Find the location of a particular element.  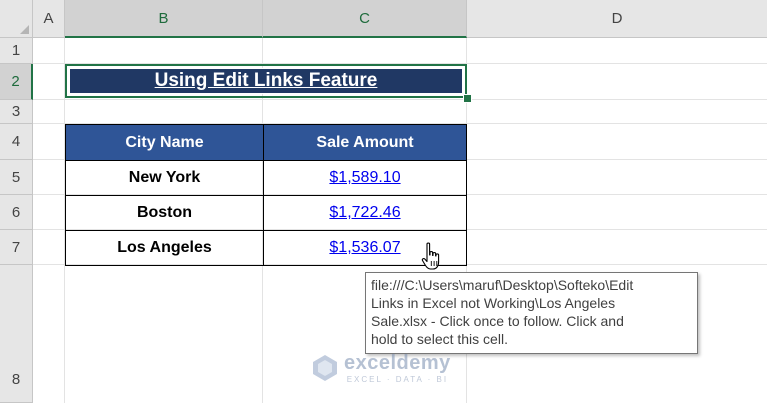

table-row: Los Angeles $1,536.07 is located at coordinates (266, 248).